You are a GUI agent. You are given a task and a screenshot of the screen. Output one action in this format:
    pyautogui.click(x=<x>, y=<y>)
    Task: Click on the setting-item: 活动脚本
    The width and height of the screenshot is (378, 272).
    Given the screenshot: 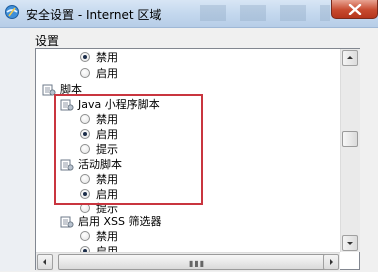 What is the action you would take?
    pyautogui.click(x=186, y=164)
    